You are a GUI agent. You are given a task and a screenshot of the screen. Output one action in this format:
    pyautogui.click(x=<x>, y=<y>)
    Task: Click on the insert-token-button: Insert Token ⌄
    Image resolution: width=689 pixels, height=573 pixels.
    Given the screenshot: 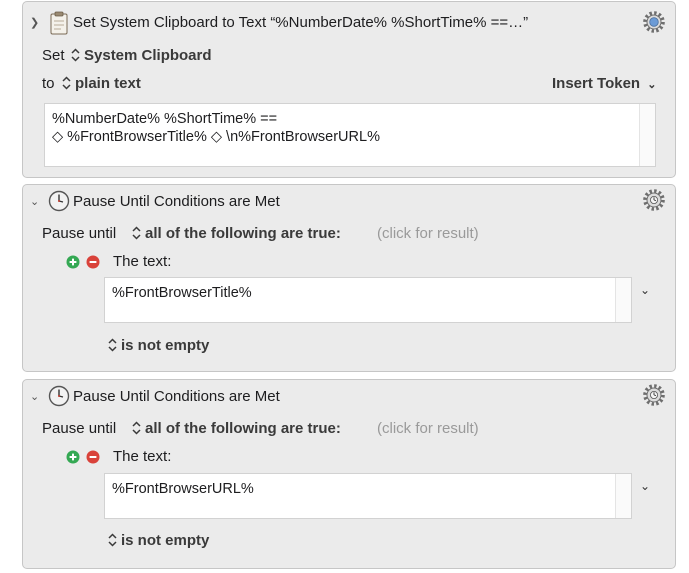 What is the action you would take?
    pyautogui.click(x=604, y=83)
    